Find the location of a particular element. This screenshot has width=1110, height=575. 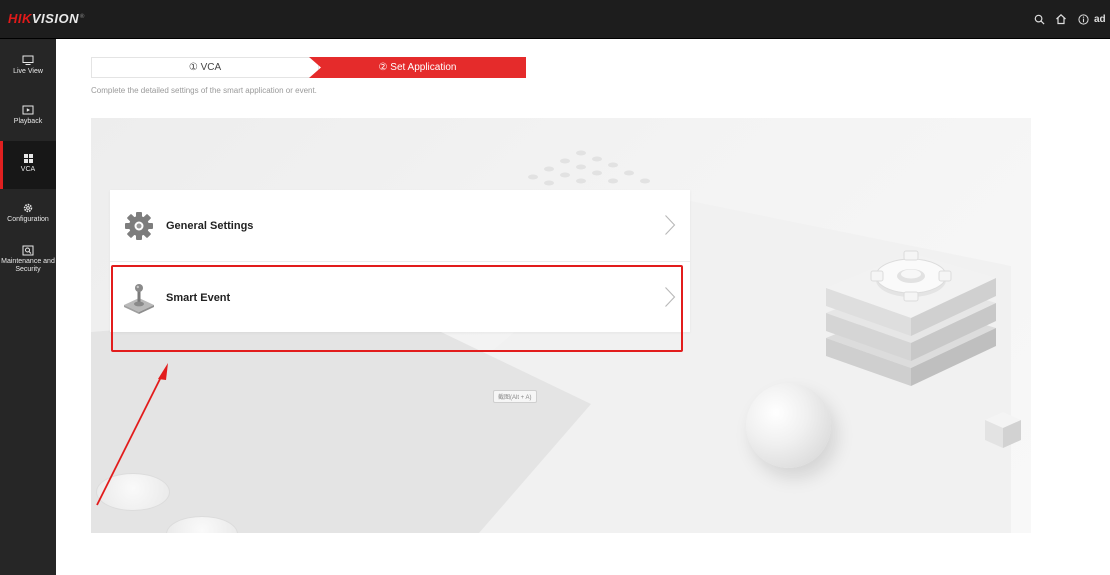

menu-item-label: Smart Event is located at coordinates (198, 297).